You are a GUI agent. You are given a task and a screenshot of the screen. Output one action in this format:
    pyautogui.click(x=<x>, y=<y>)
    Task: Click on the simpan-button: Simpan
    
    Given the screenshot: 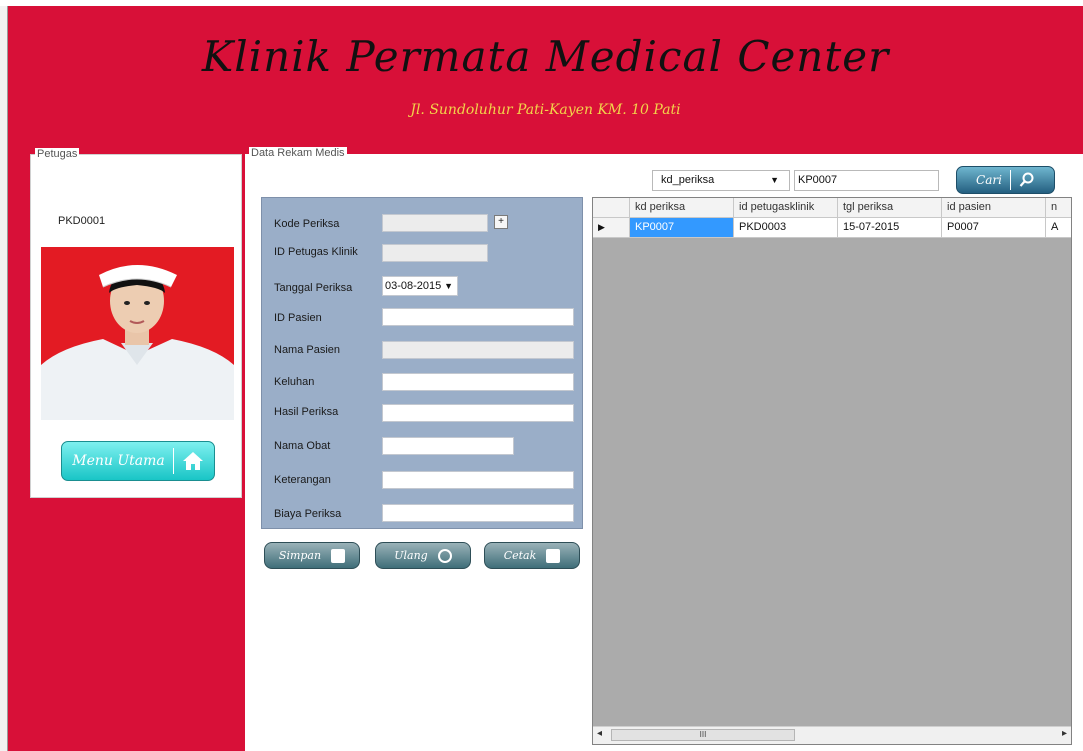 What is the action you would take?
    pyautogui.click(x=312, y=555)
    